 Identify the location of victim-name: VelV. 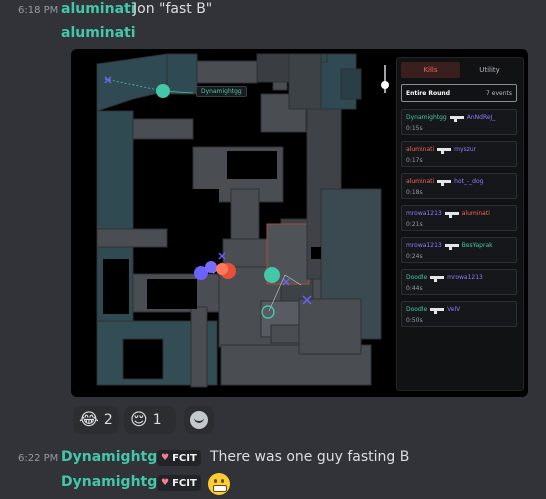
(454, 309).